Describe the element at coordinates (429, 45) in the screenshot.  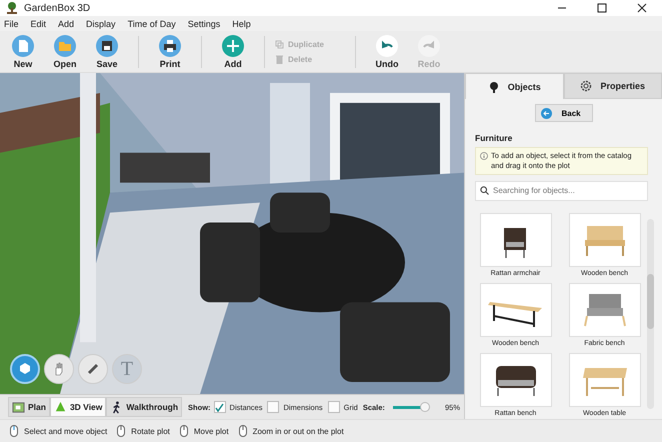
I see `redo-icon` at that location.